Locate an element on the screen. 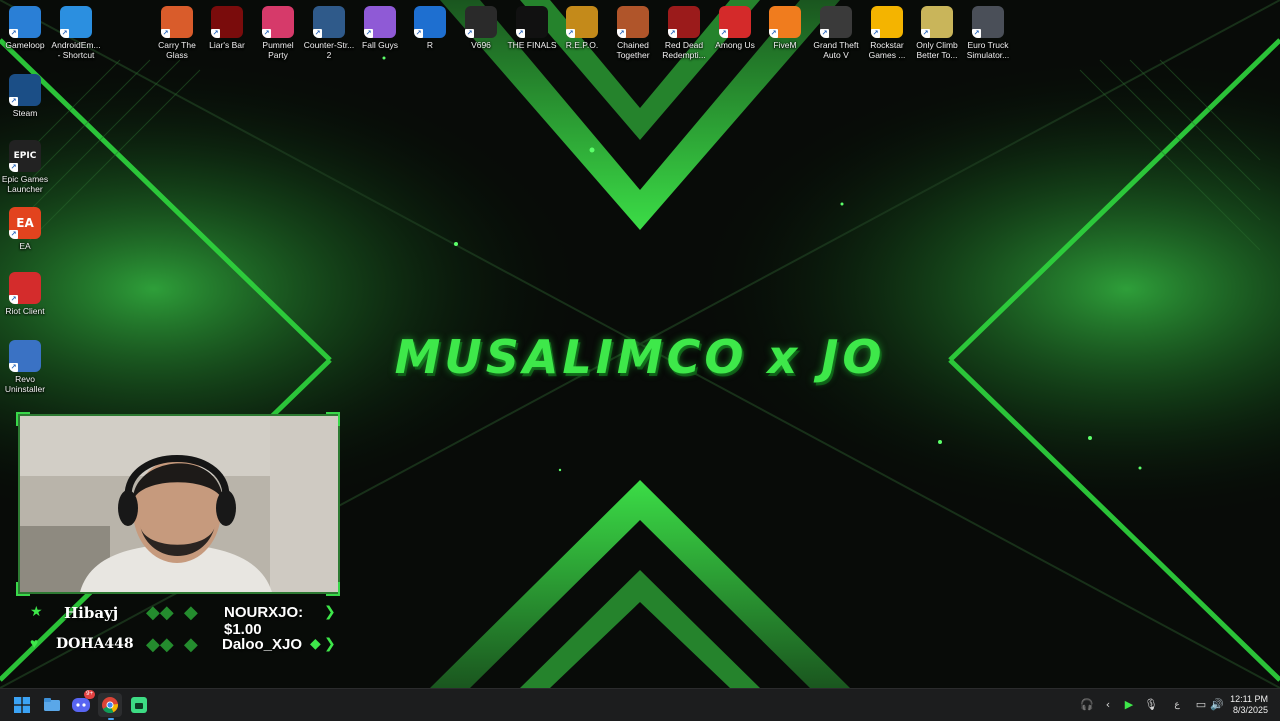  desktop-icon-epic-games: EPIC ↗ Epic Games Launcher is located at coordinates (25, 167).